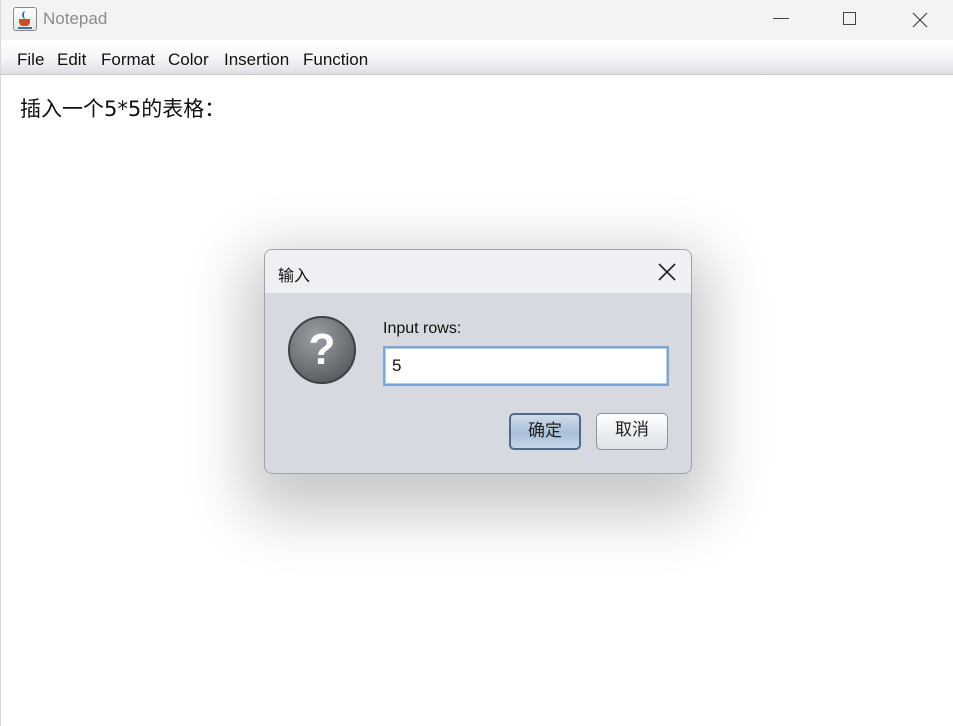 This screenshot has height=726, width=953. Describe the element at coordinates (30, 60) in the screenshot. I see `menu-file: File` at that location.